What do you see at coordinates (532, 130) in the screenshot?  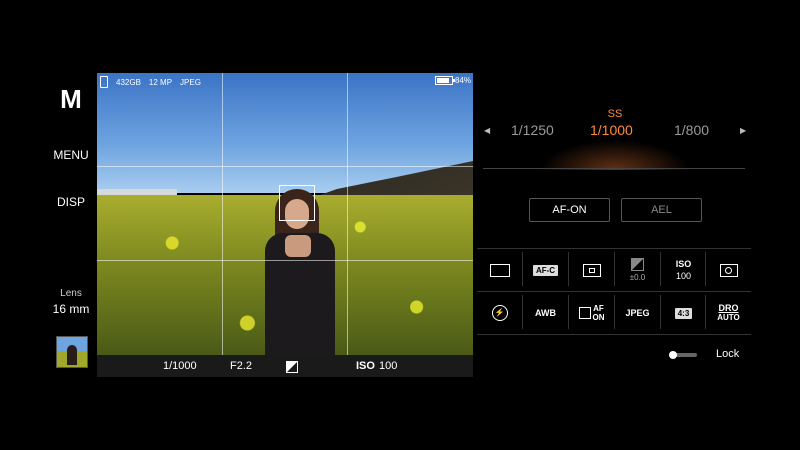 I see `shutter-prev: 1/1250` at bounding box center [532, 130].